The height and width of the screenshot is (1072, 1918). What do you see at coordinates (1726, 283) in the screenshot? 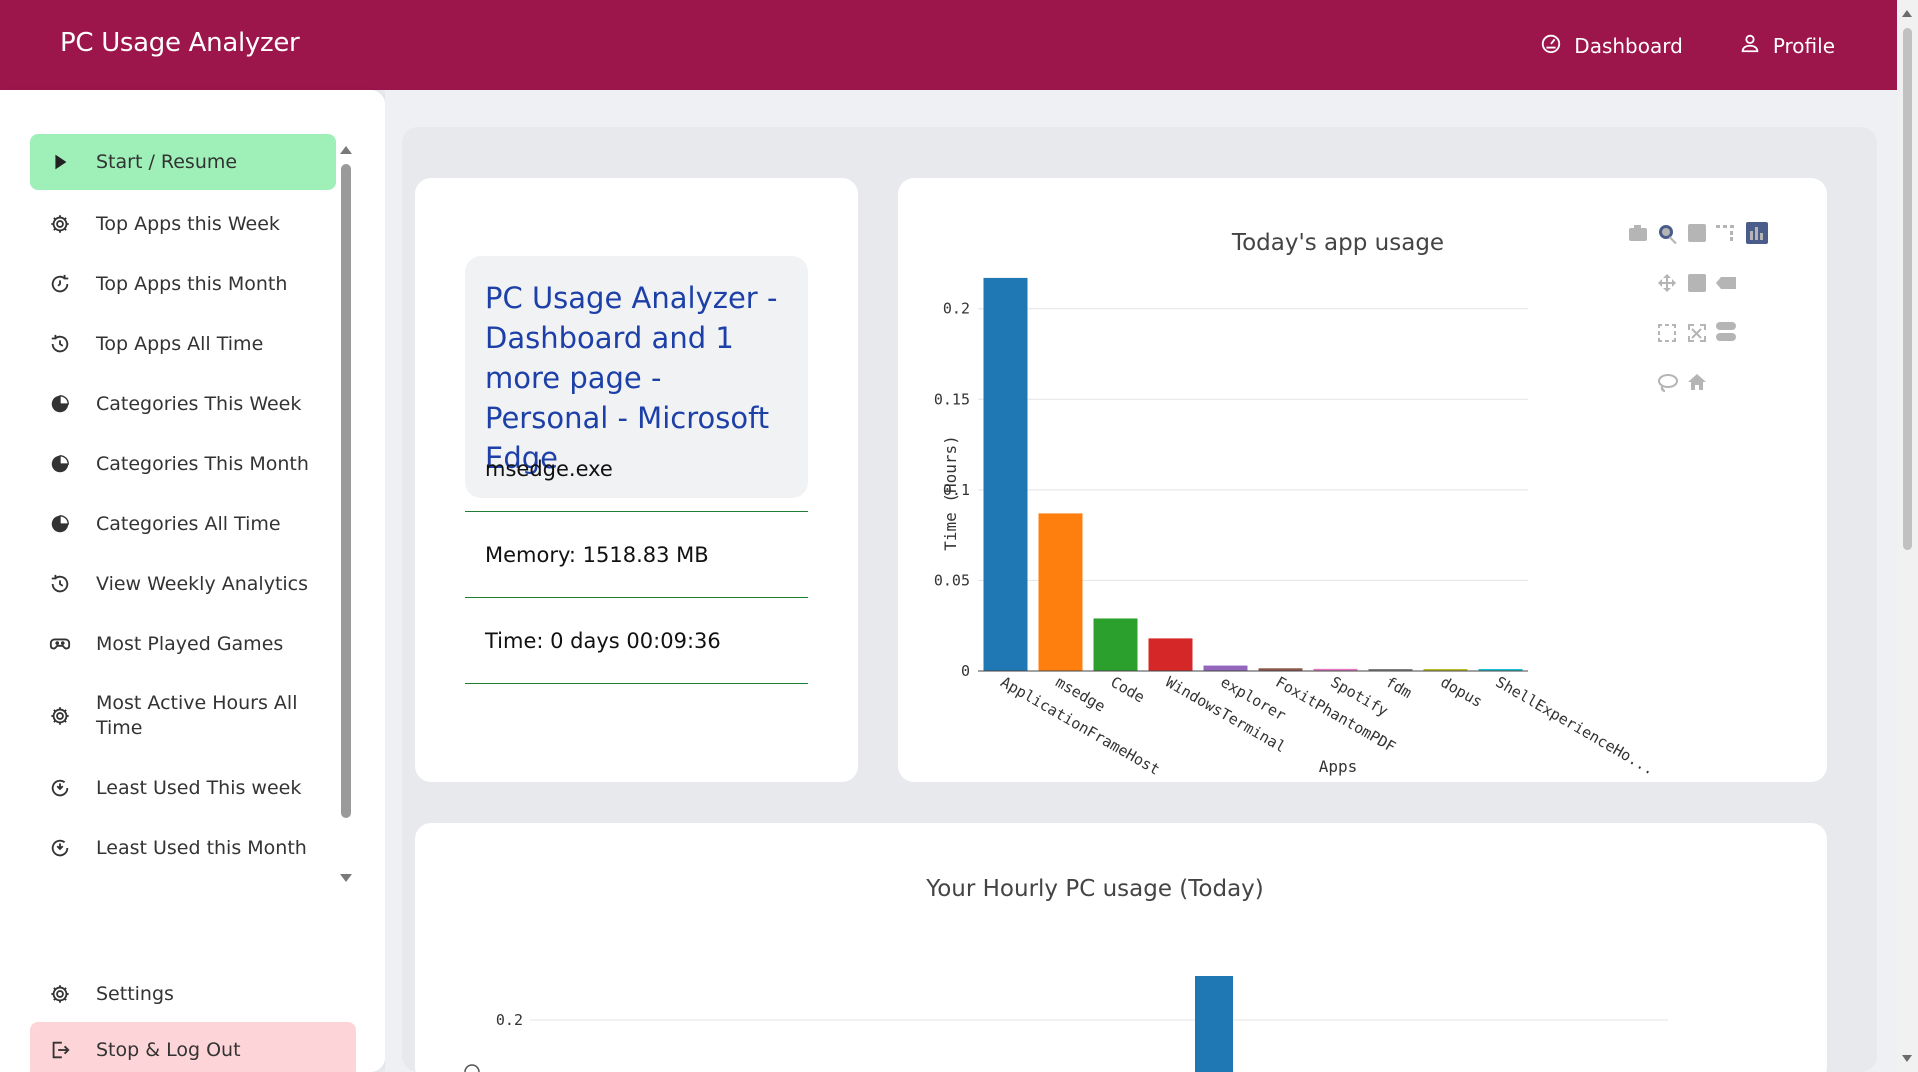
I see `hover-closest-icon` at bounding box center [1726, 283].